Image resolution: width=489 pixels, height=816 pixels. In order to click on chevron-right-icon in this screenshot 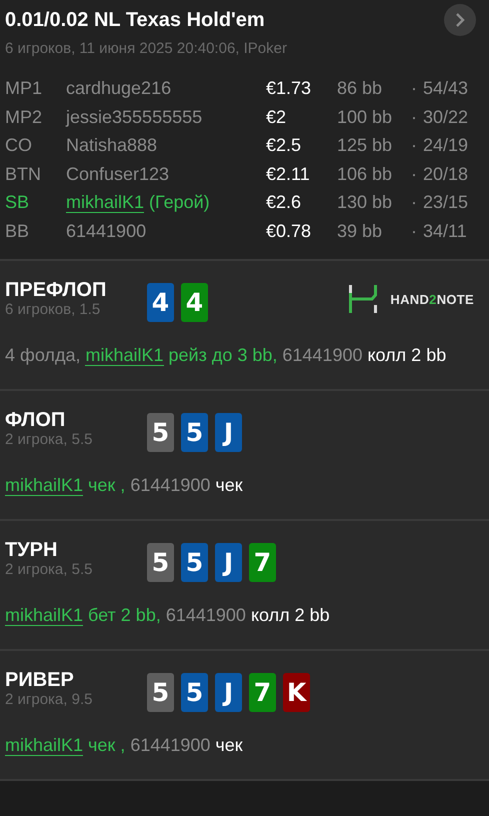, I will do `click(460, 20)`.